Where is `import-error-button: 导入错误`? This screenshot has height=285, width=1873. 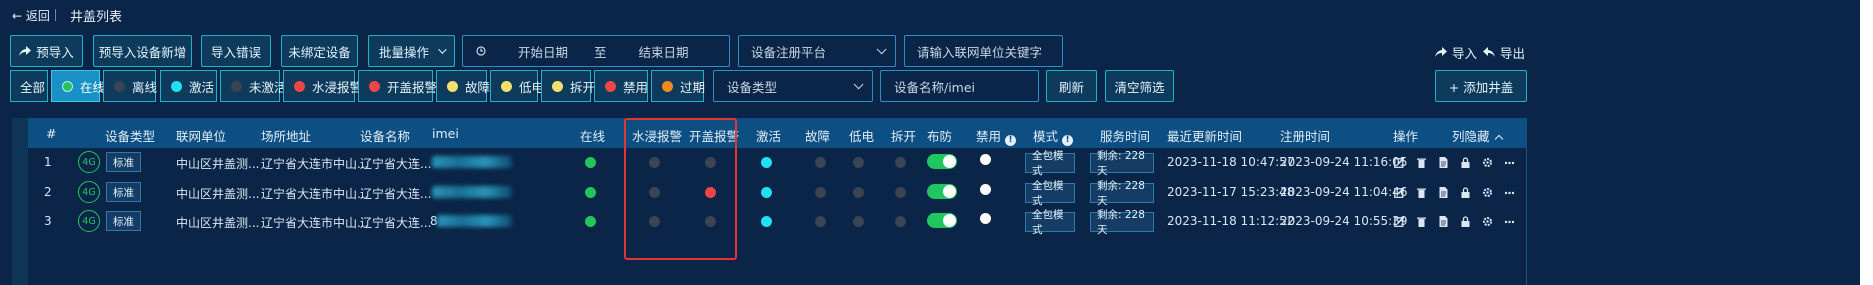 import-error-button: 导入错误 is located at coordinates (236, 51).